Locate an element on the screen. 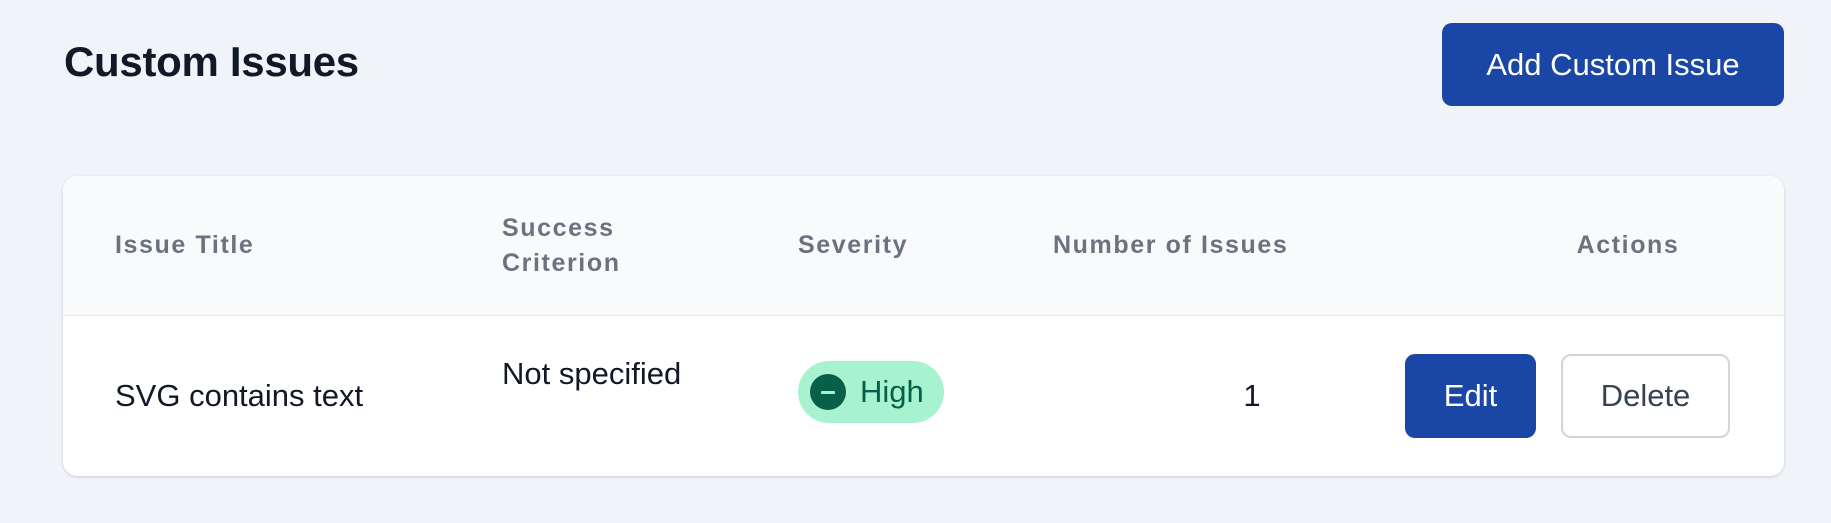  severity-badge: High is located at coordinates (871, 392).